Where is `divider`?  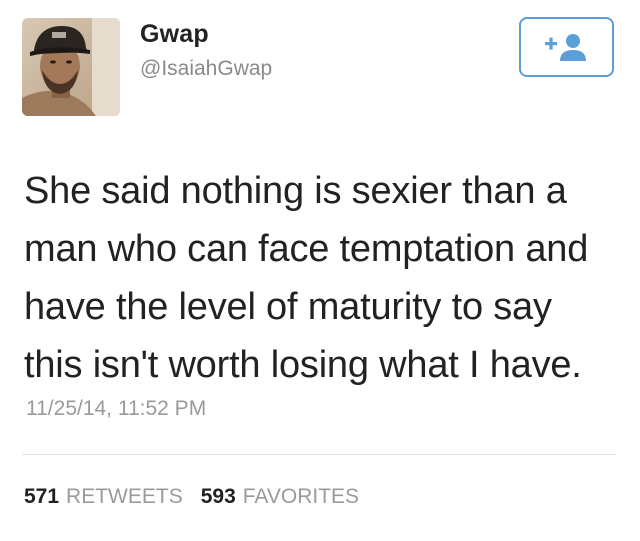
divider is located at coordinates (319, 454).